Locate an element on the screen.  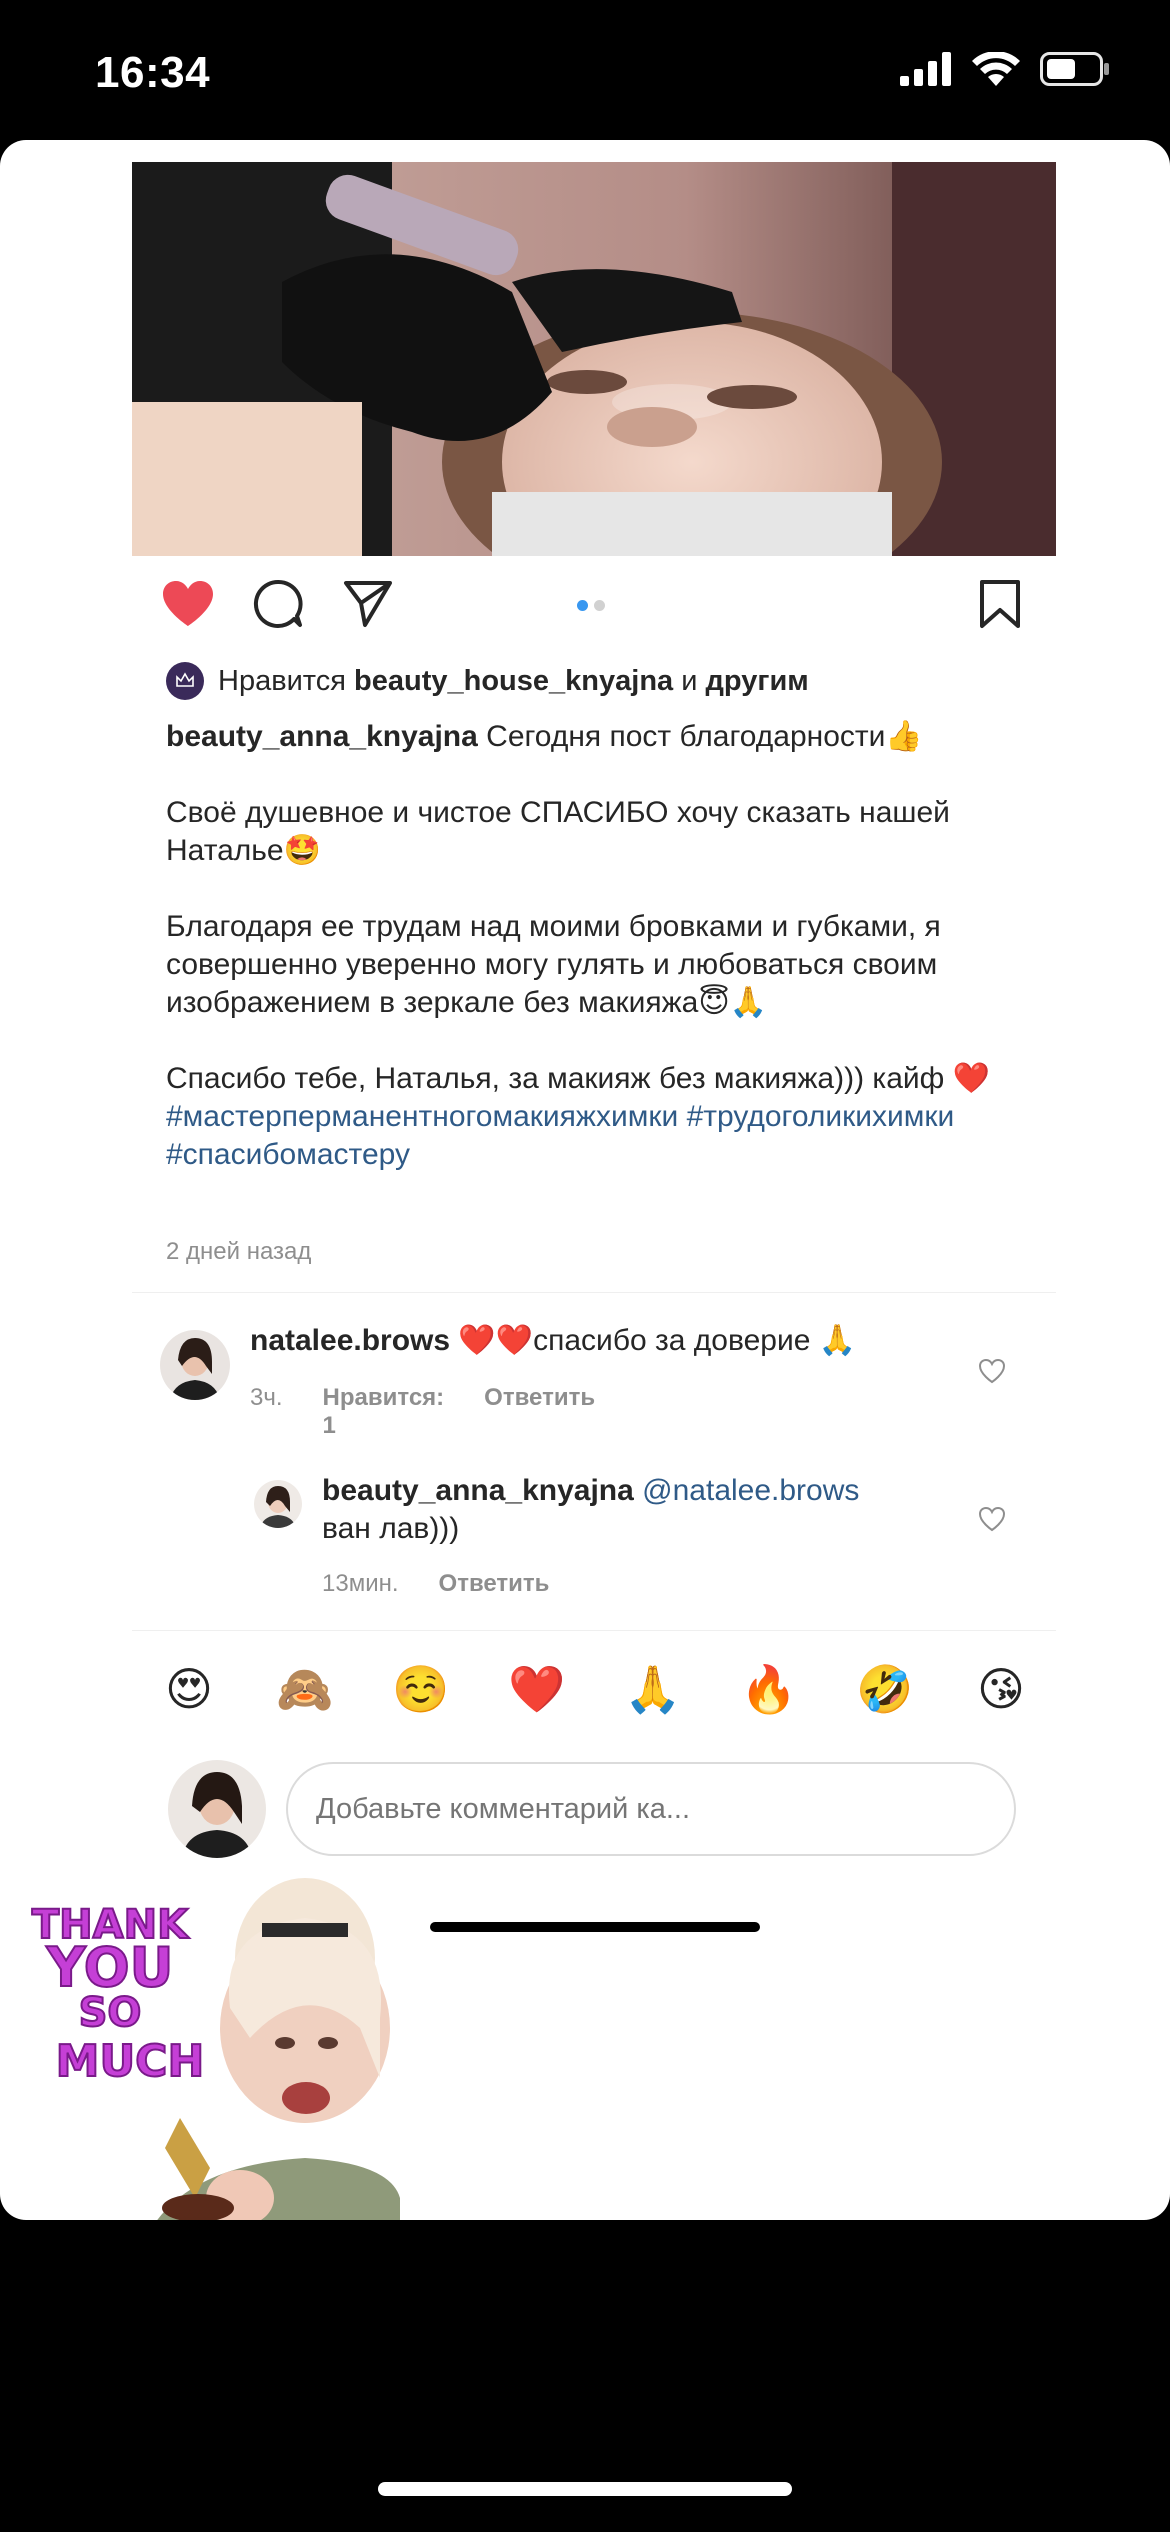
share-button is located at coordinates (368, 604).